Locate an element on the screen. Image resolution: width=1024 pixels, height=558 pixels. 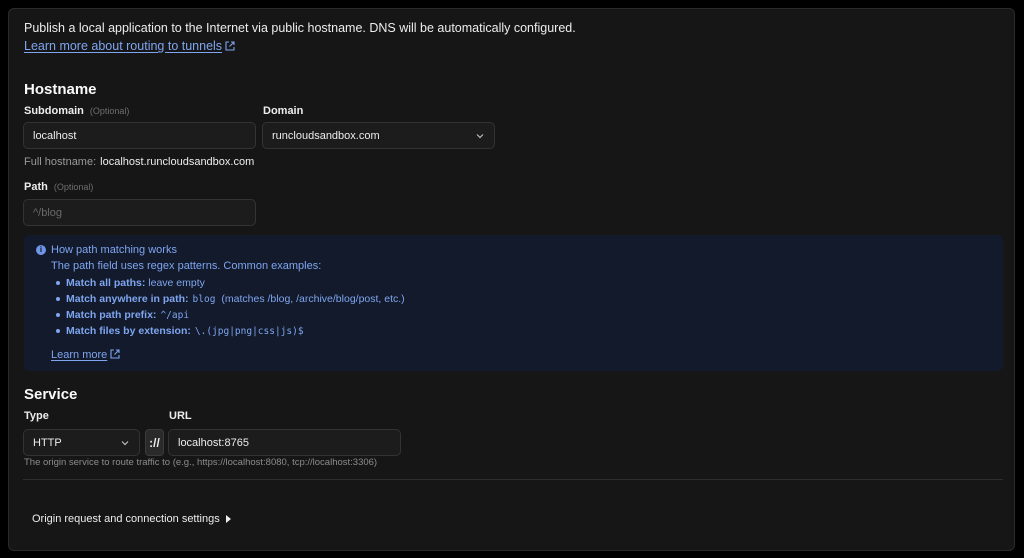
subdomain-label-text: Subdomain is located at coordinates (54, 111).